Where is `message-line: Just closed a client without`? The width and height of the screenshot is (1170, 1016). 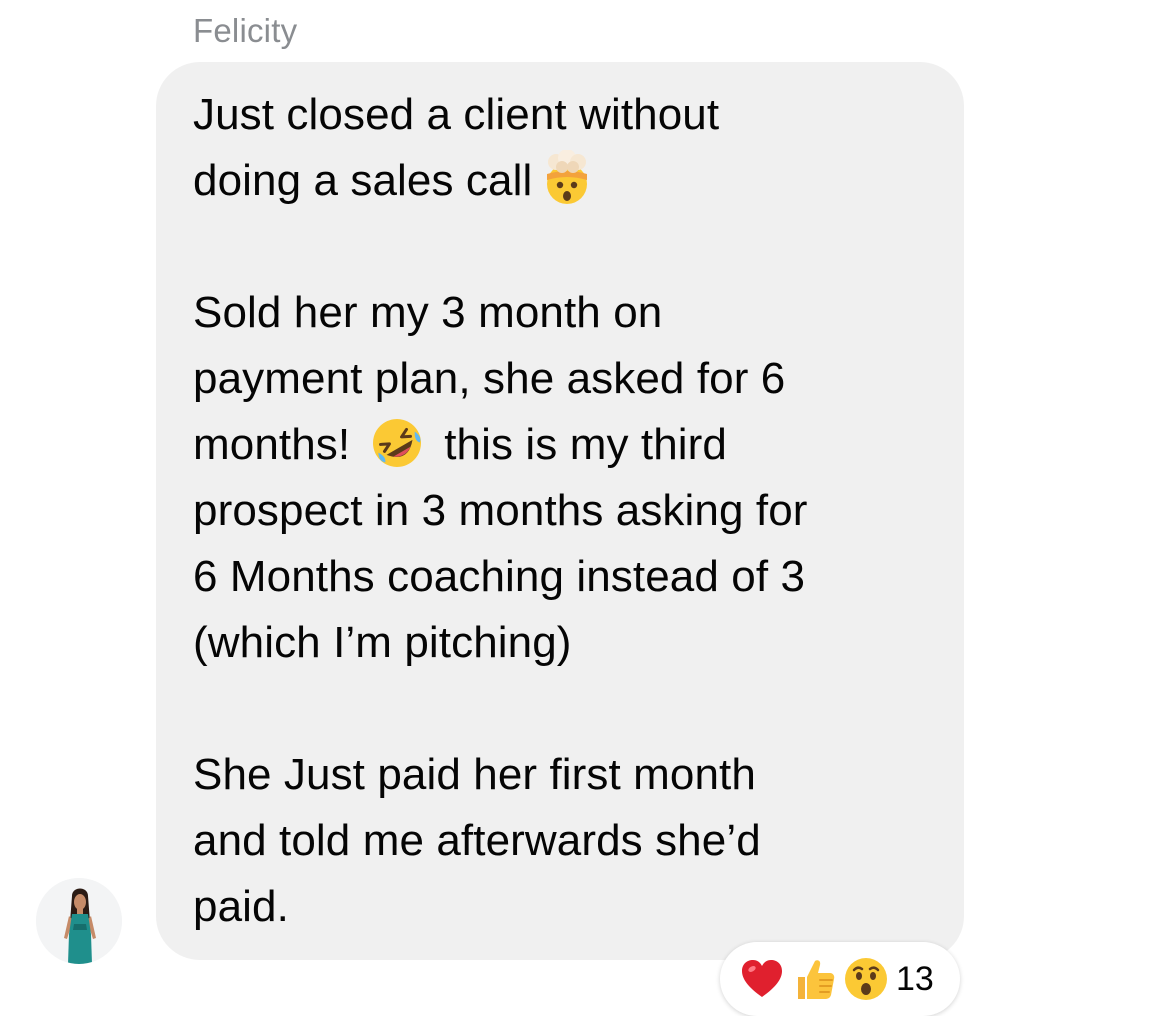 message-line: Just closed a client without is located at coordinates (456, 114).